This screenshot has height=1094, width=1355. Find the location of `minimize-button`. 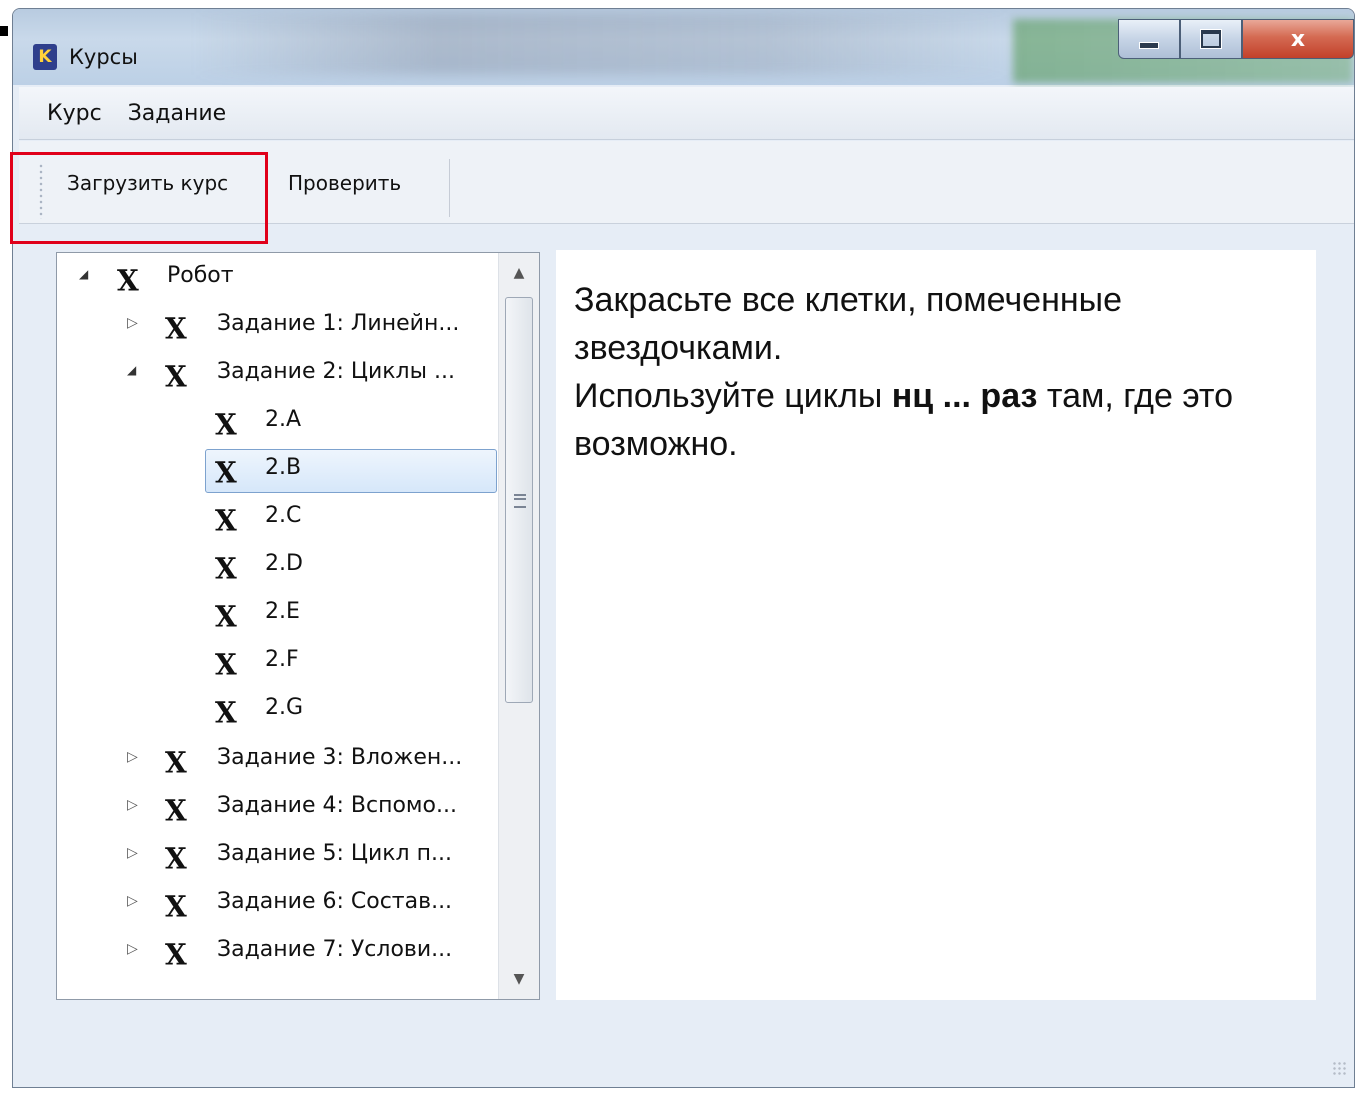

minimize-button is located at coordinates (1149, 39).